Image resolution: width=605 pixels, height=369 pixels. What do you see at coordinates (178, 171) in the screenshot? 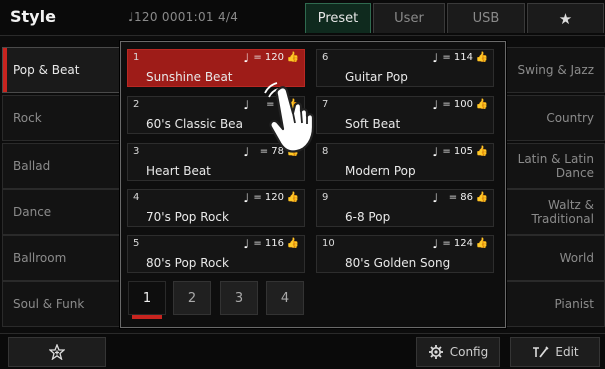
I see `style-name: Heart Beat` at bounding box center [178, 171].